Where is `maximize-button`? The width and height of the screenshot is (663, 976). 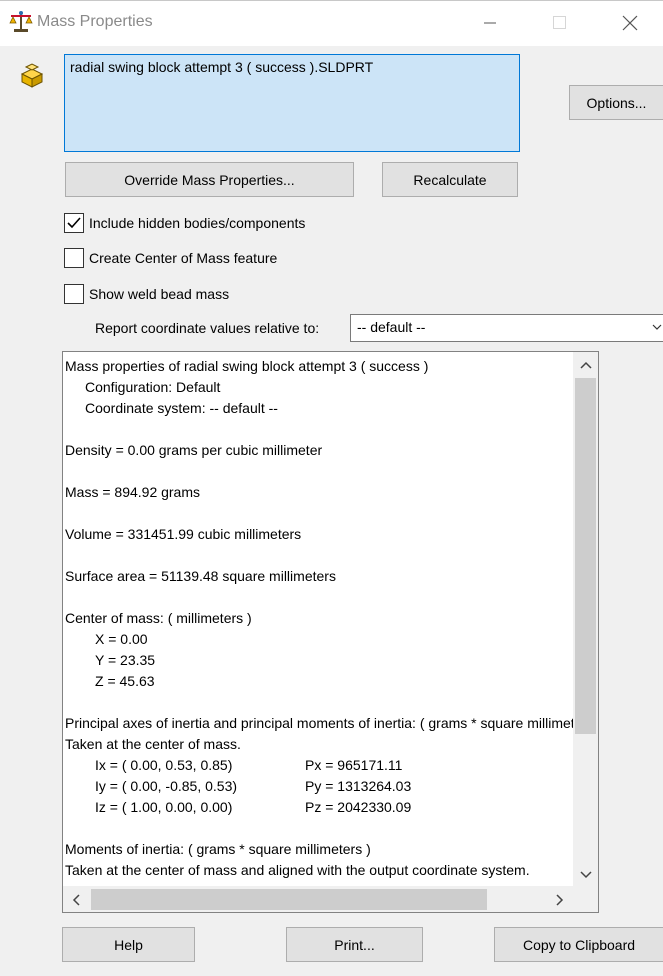 maximize-button is located at coordinates (559, 23).